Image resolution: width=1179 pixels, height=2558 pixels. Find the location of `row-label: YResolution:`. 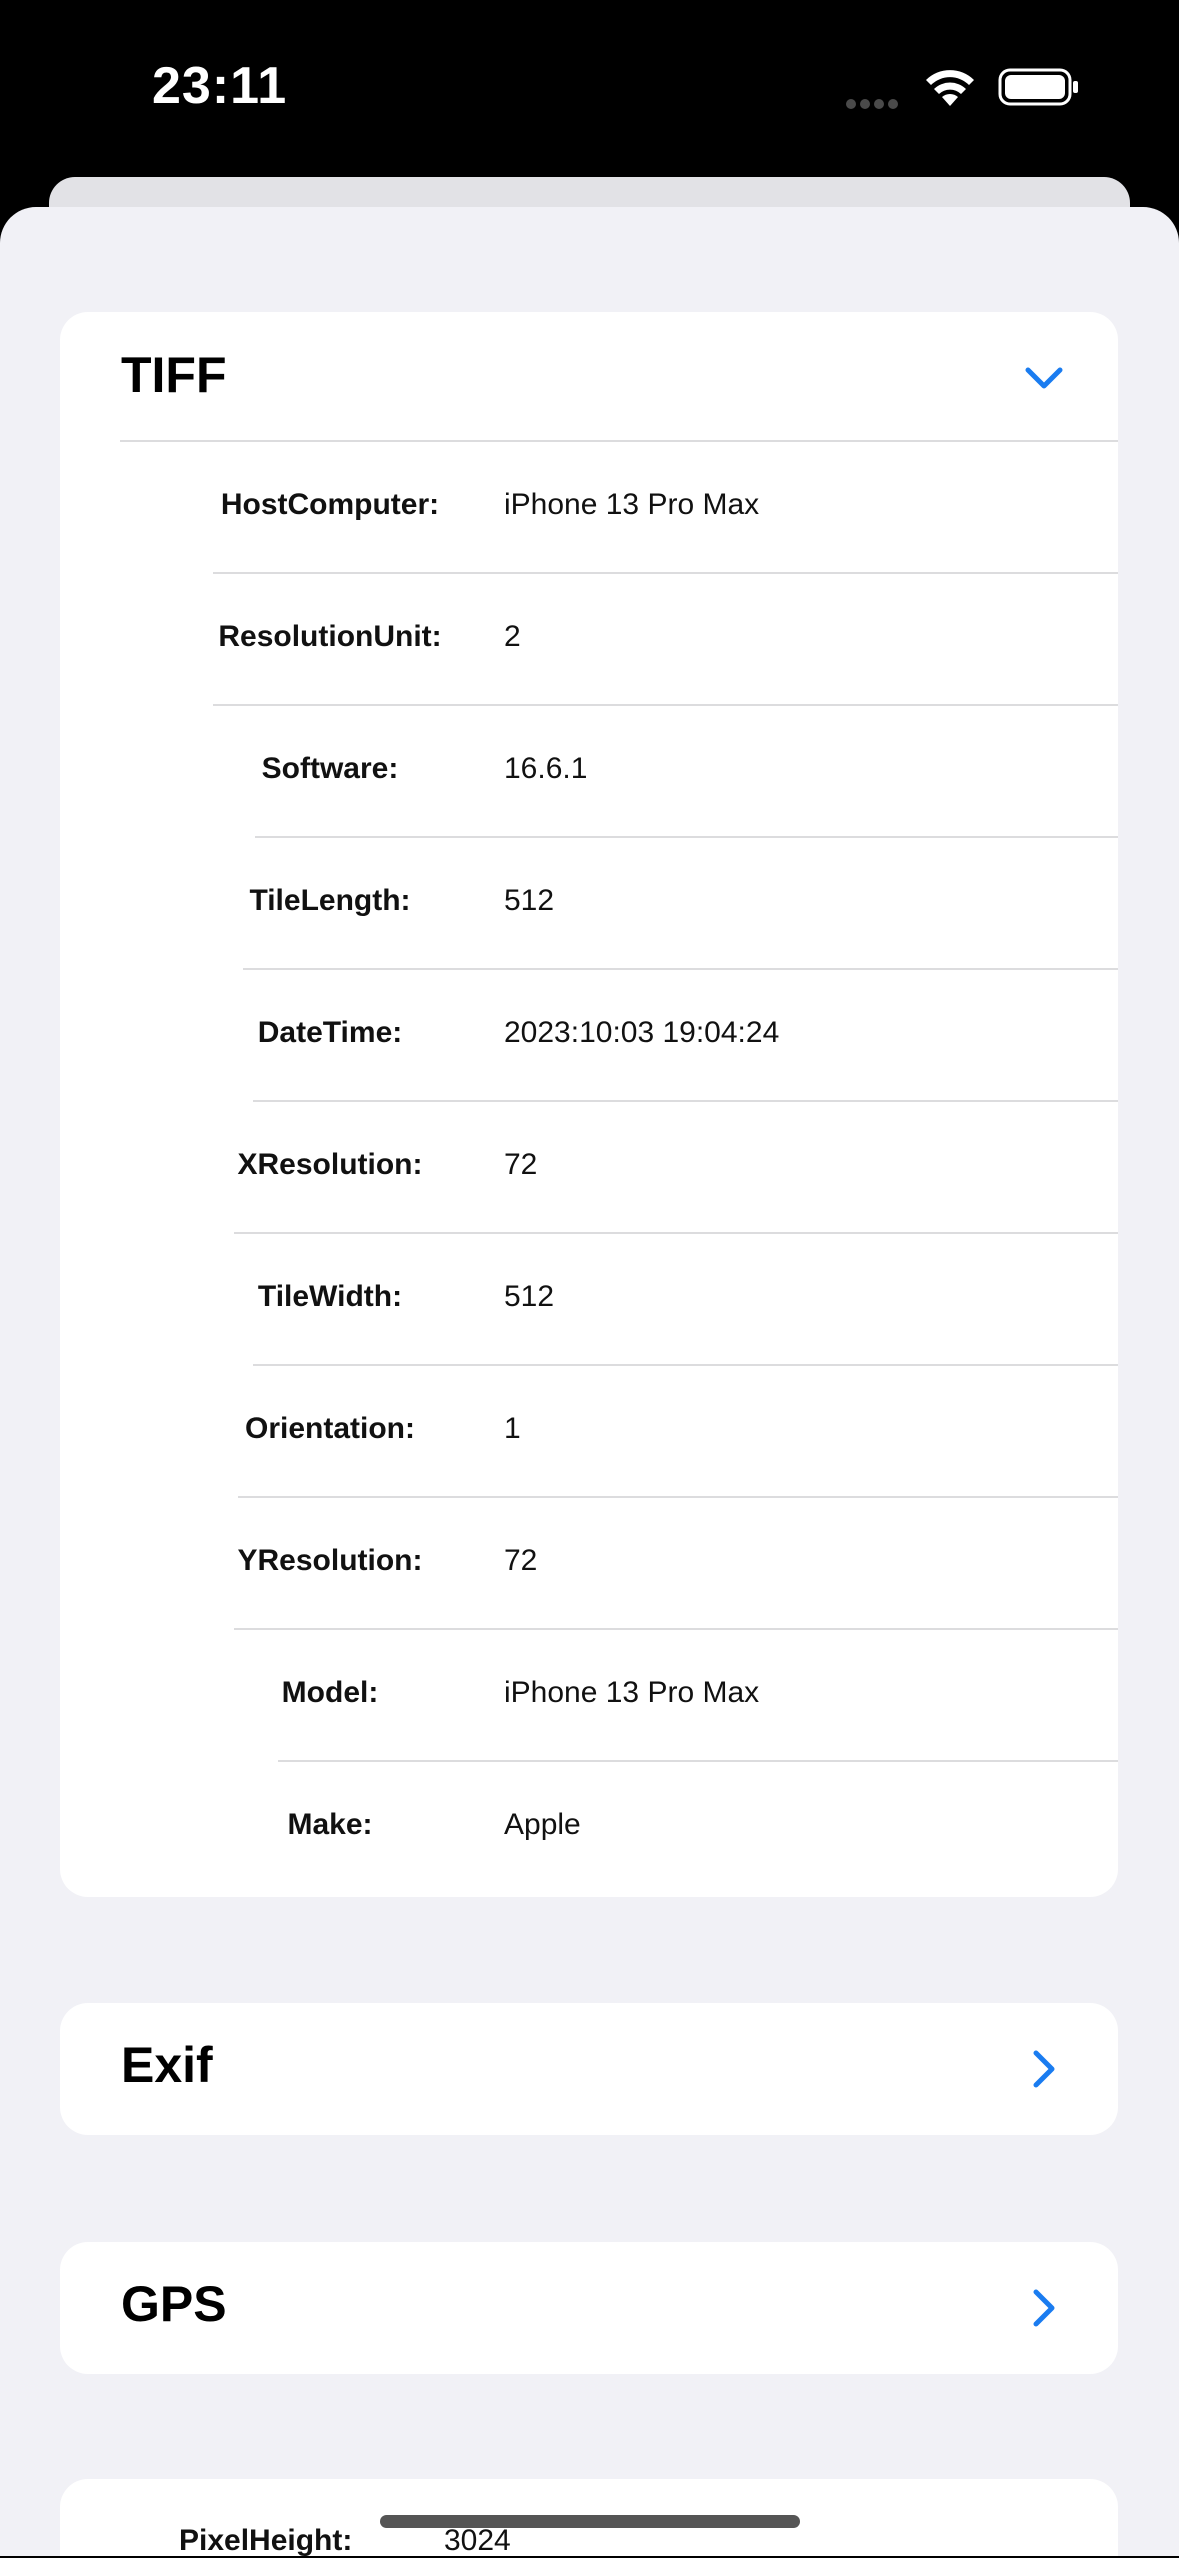

row-label: YResolution: is located at coordinates (330, 1560).